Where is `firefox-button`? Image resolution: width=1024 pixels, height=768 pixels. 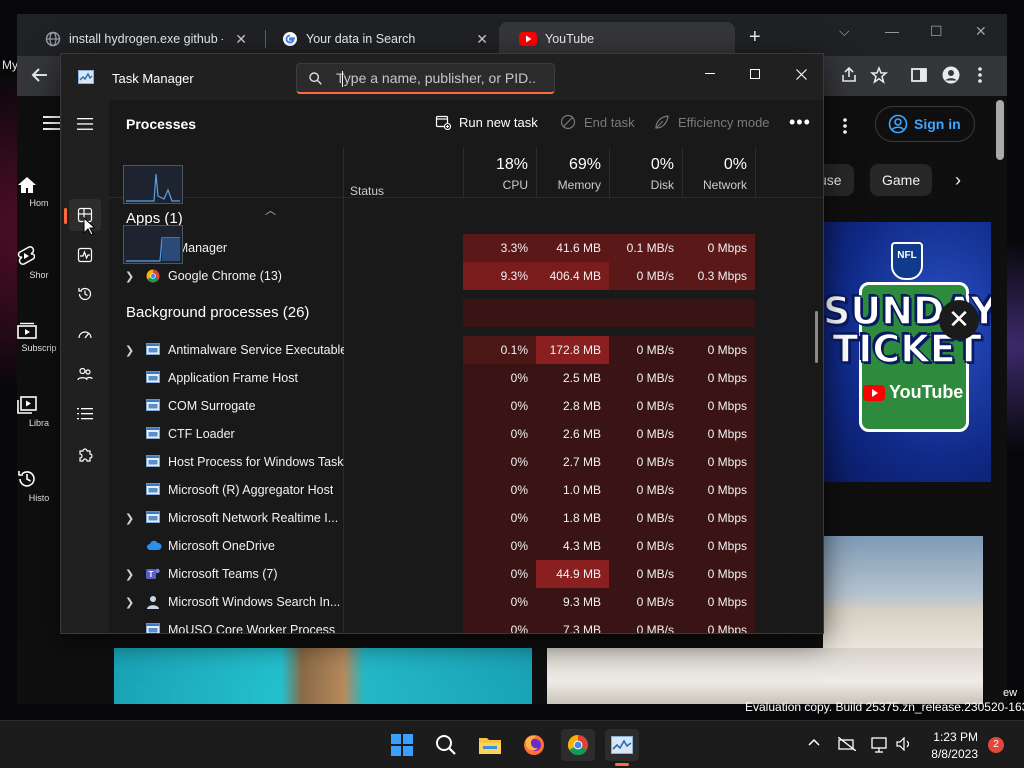
firefox-button is located at coordinates (534, 745).